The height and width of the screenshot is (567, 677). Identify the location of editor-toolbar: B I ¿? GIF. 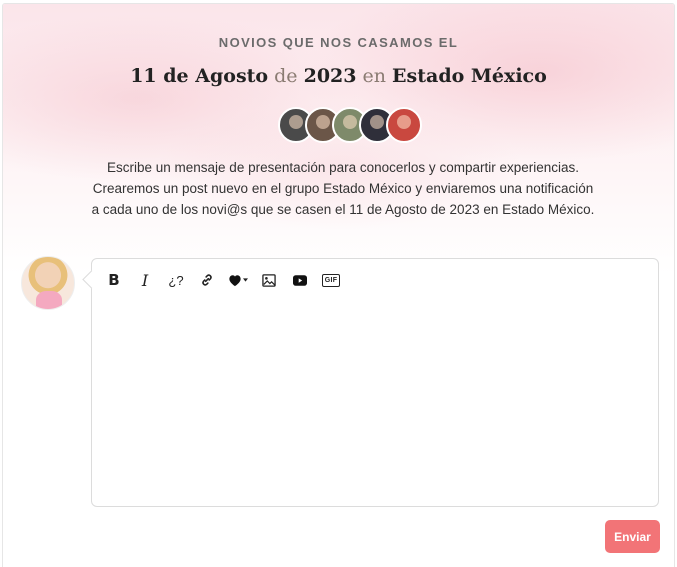
(228, 280).